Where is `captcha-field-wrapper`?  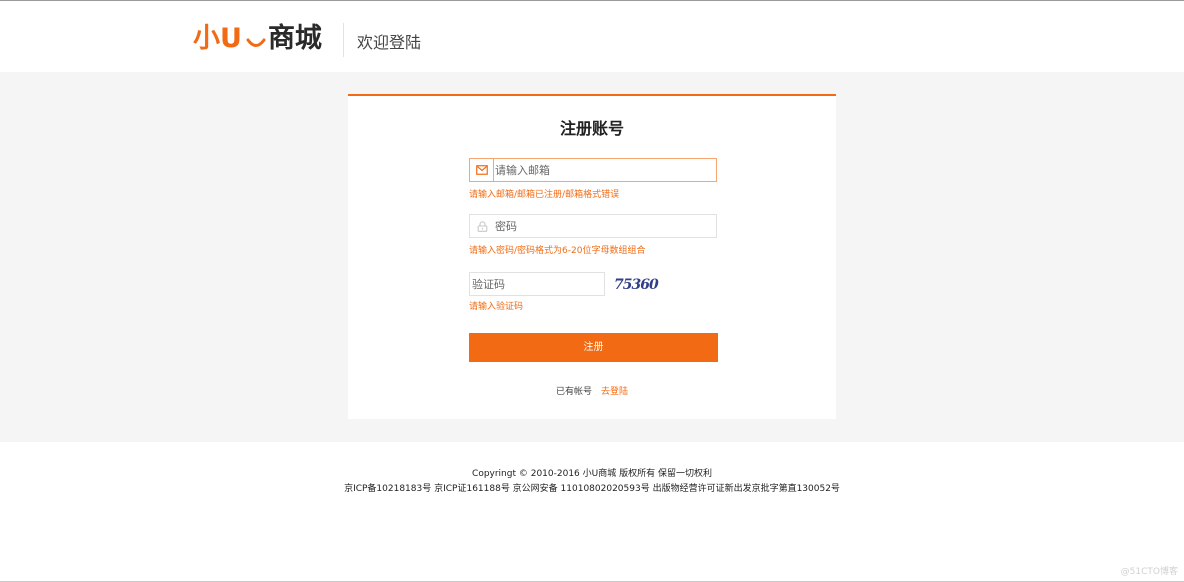 captcha-field-wrapper is located at coordinates (537, 284).